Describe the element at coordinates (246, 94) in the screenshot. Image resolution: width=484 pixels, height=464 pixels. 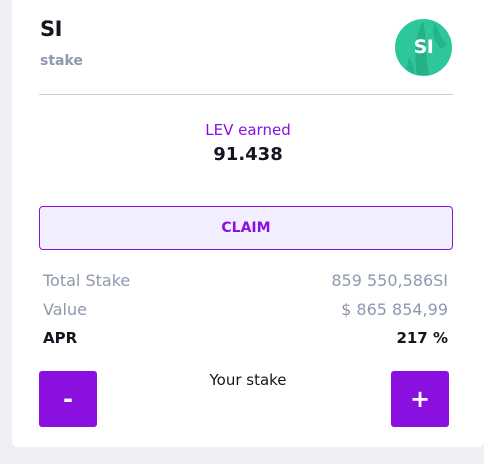
I see `header-divider` at that location.